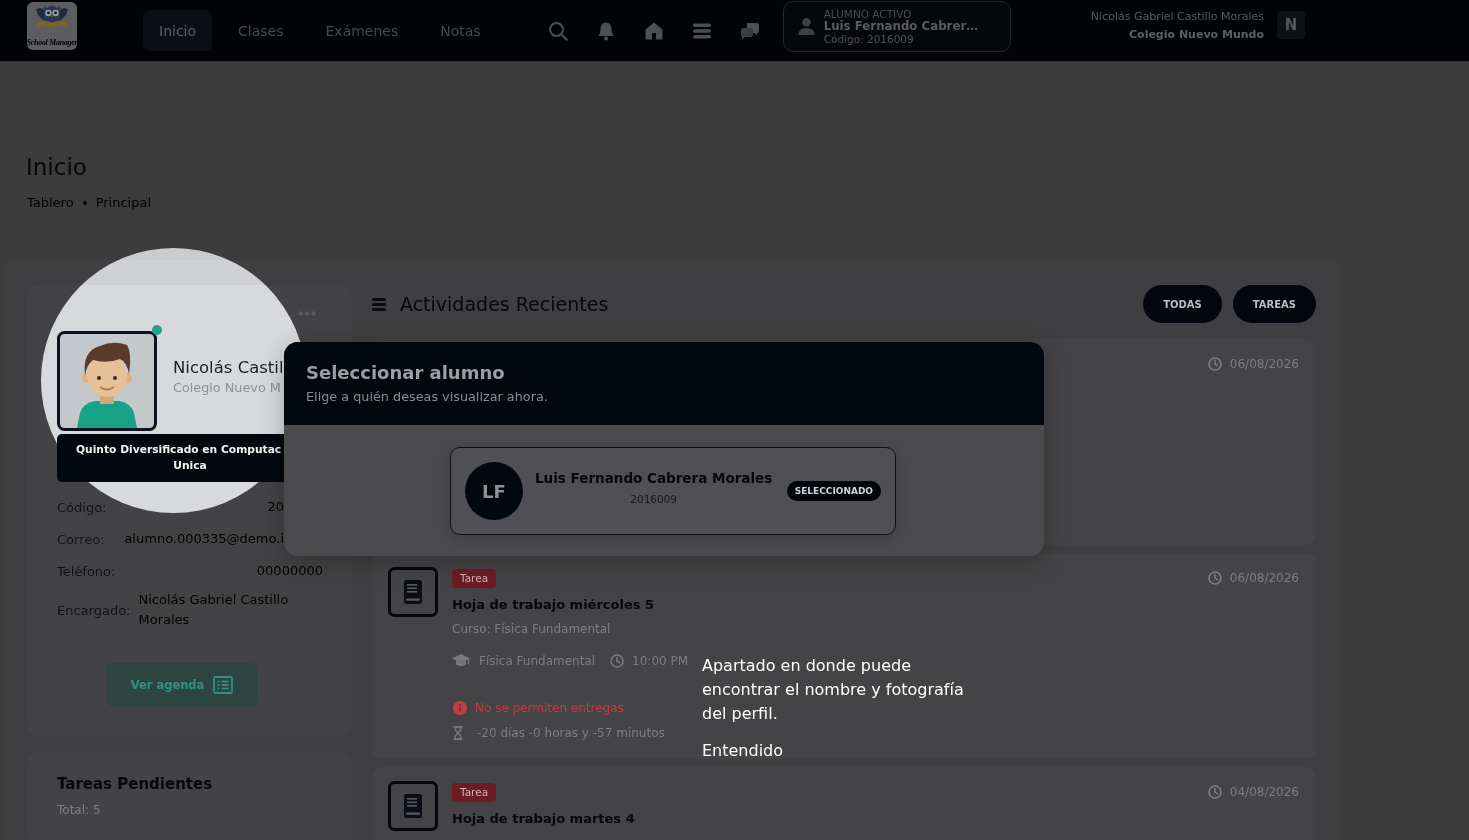 The width and height of the screenshot is (1469, 840). I want to click on warning-text: No se permiten entregas, so click(549, 708).